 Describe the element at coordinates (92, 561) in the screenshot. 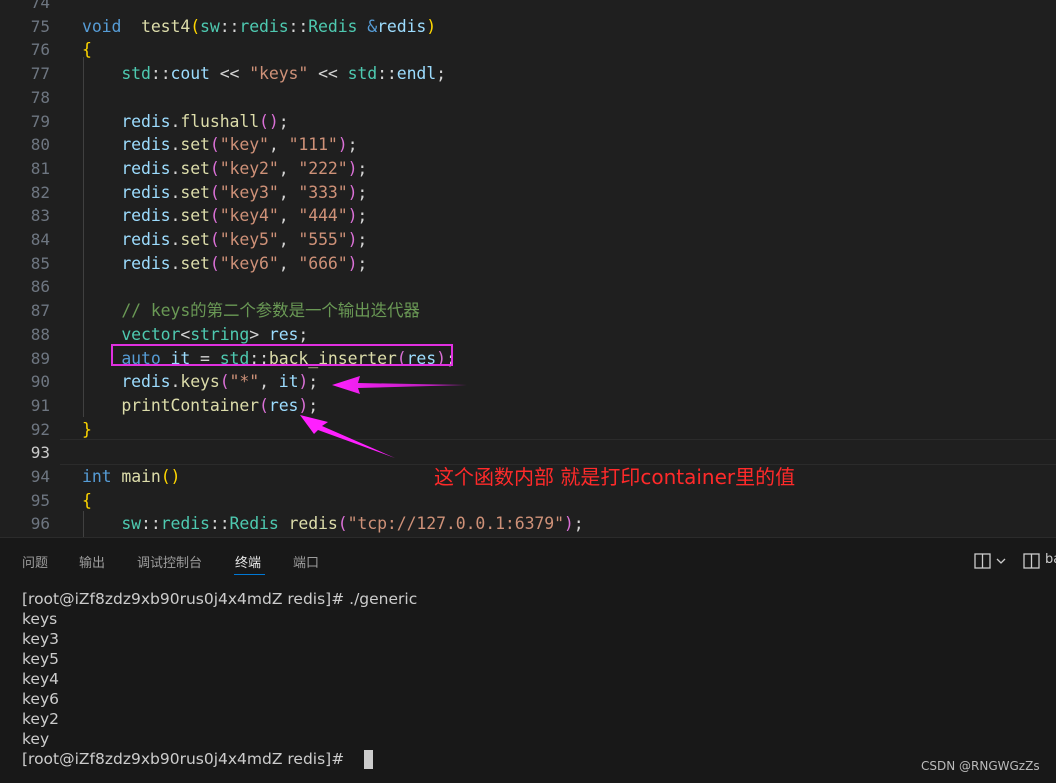

I see `tab-output: 输出` at that location.